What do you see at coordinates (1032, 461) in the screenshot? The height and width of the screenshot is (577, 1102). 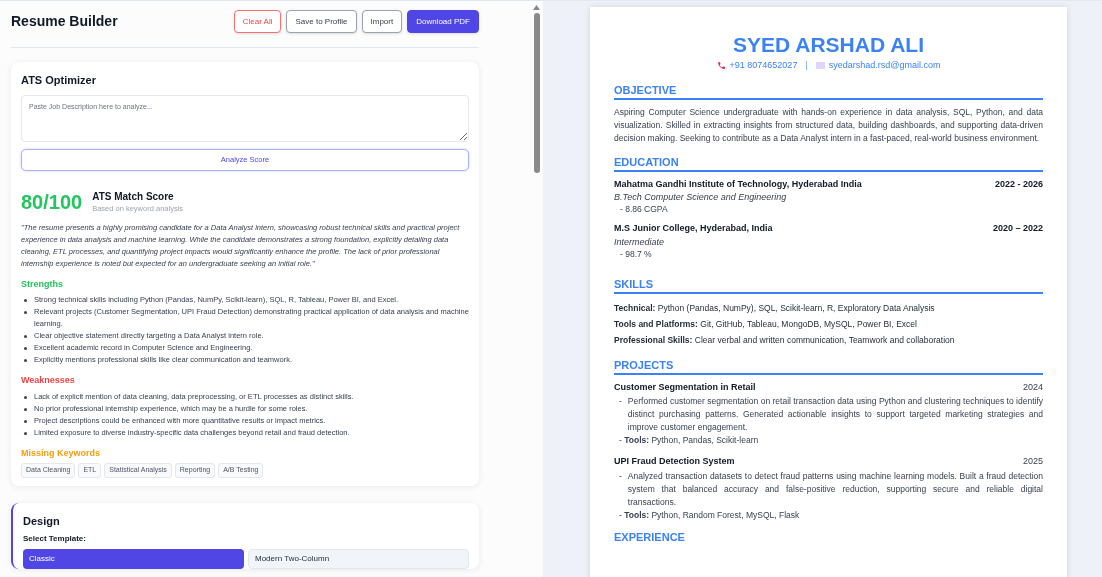 I see `project-year: 2025` at bounding box center [1032, 461].